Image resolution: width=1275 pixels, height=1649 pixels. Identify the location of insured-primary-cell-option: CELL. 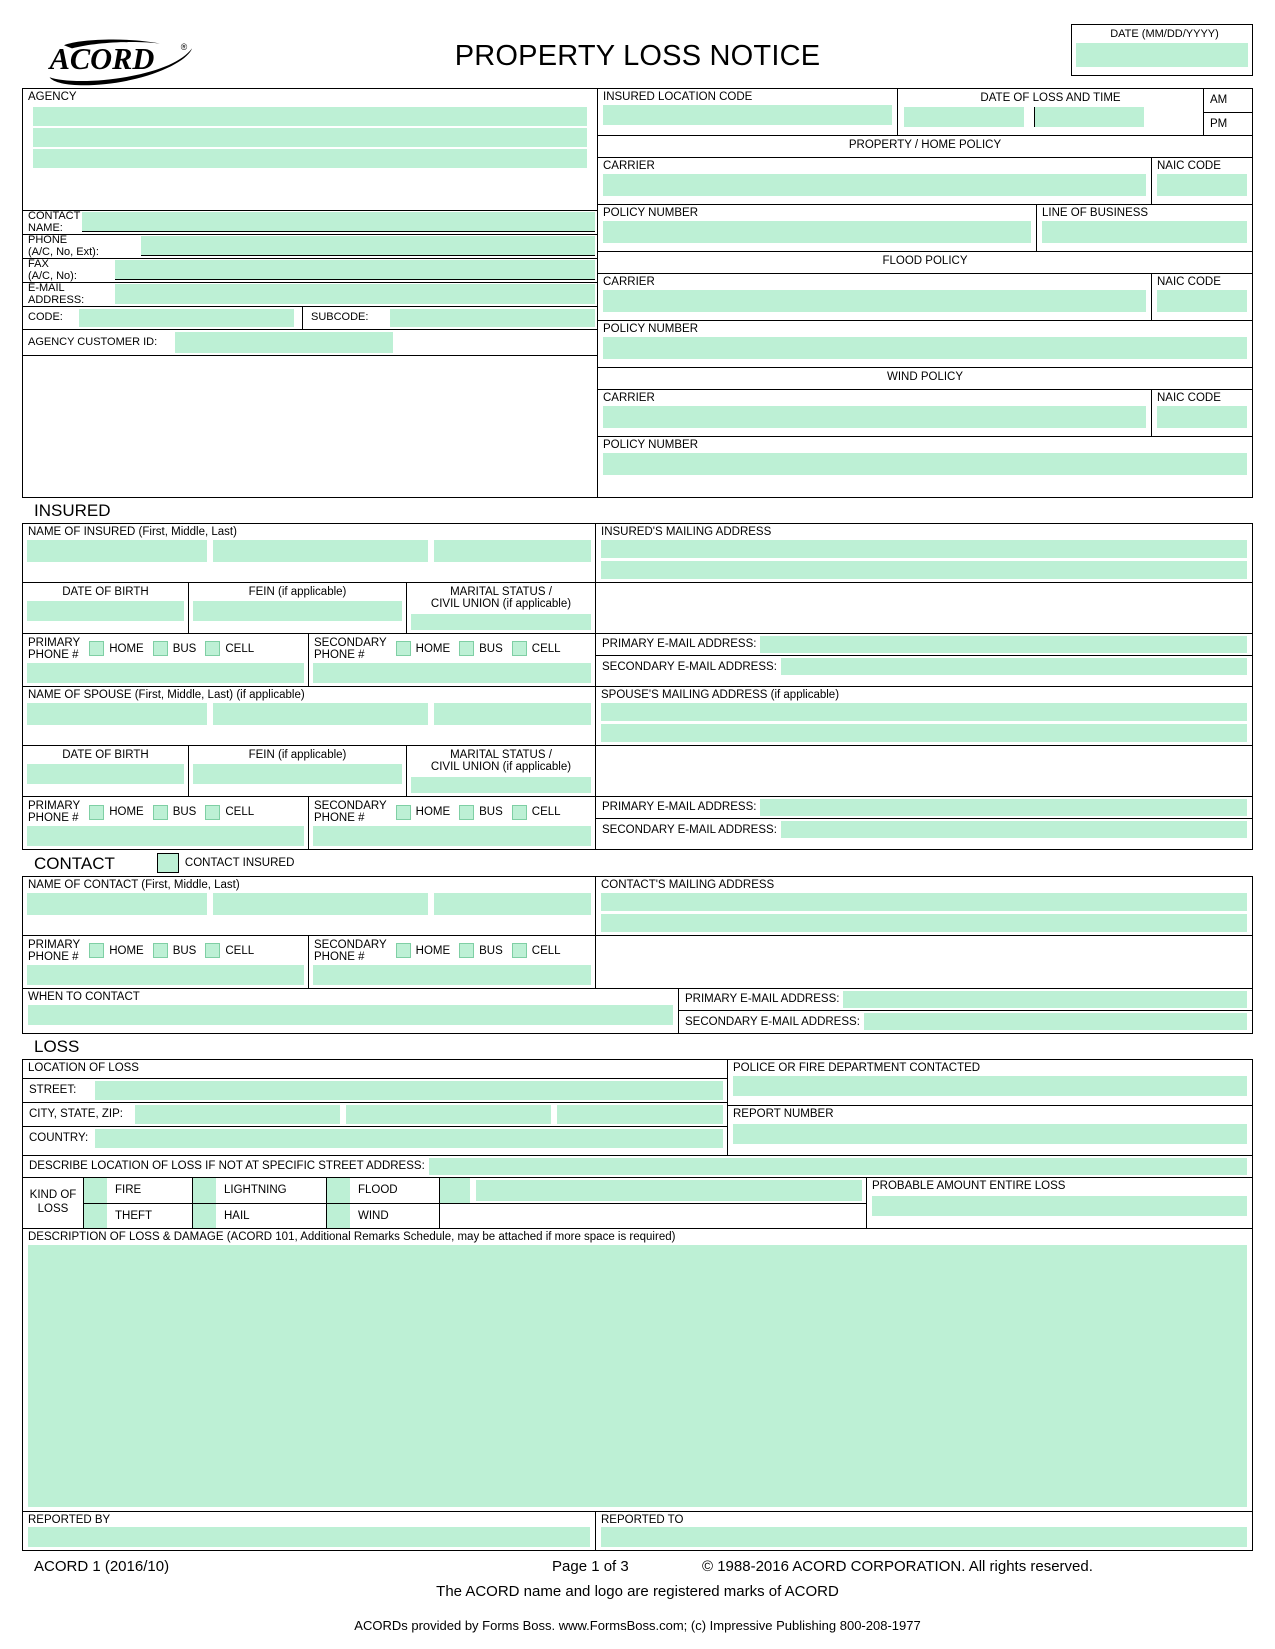
(229, 649).